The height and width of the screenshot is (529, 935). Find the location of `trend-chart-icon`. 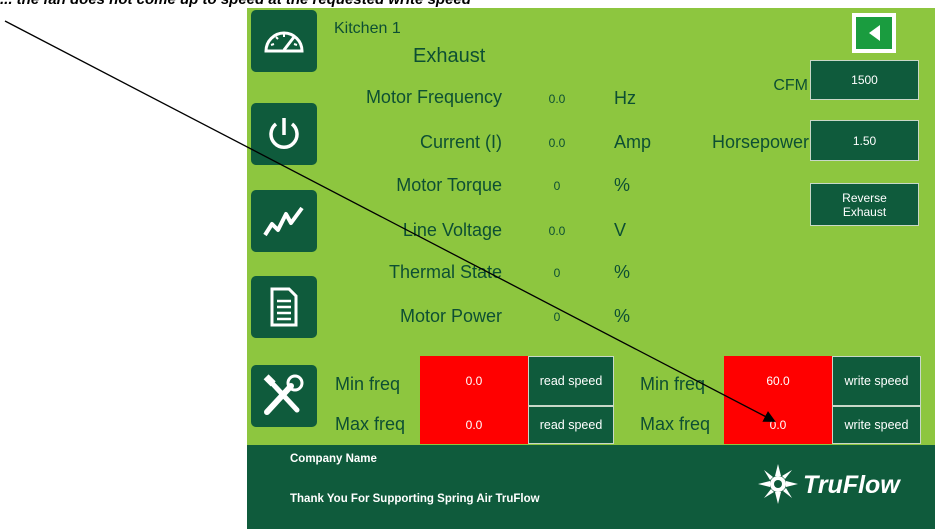

trend-chart-icon is located at coordinates (283, 221).